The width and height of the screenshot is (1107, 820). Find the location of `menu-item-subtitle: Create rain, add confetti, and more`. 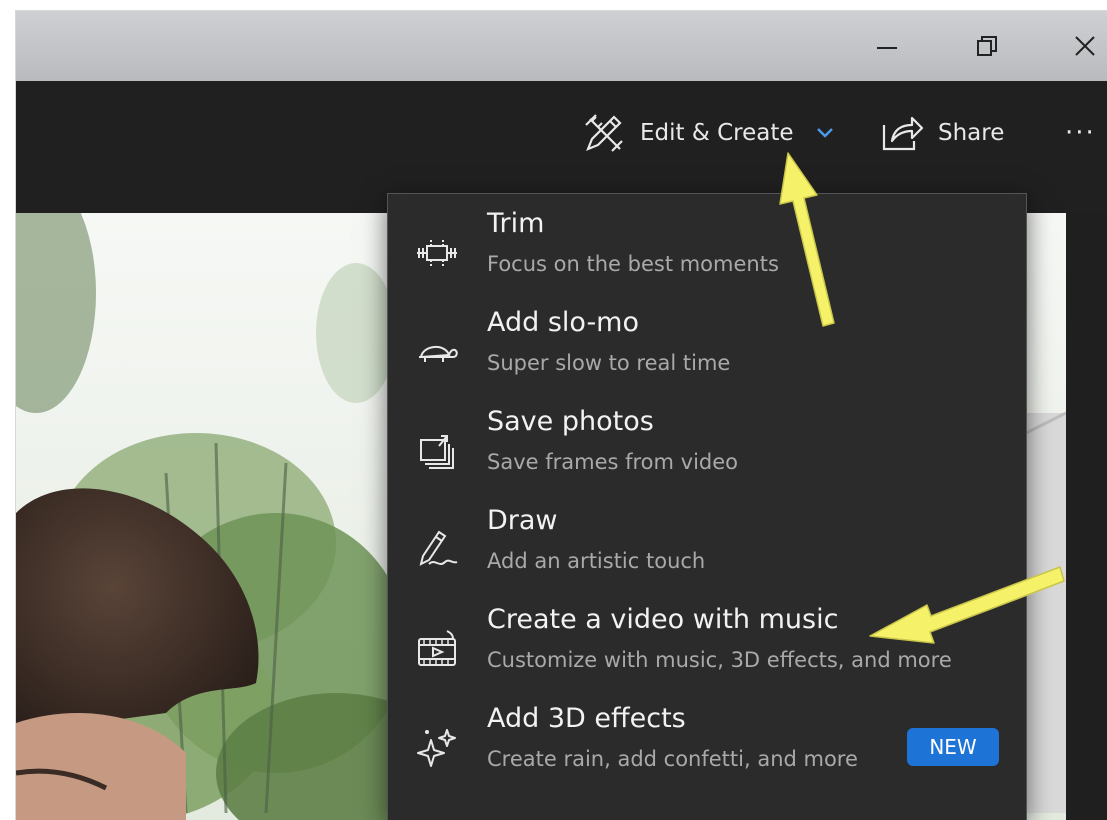

menu-item-subtitle: Create rain, add confetti, and more is located at coordinates (672, 759).